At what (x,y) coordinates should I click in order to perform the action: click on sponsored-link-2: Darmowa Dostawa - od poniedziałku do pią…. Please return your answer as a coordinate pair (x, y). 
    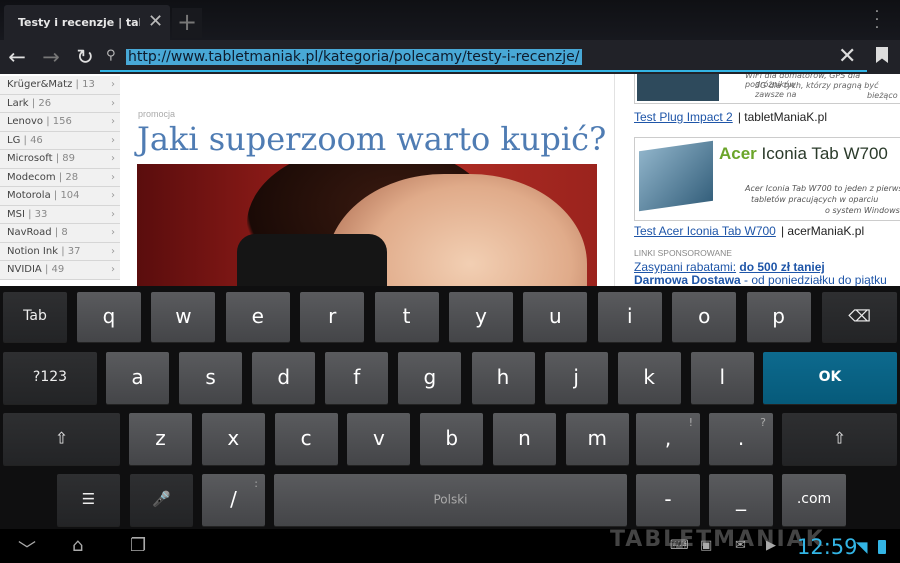
    Looking at the image, I should click on (760, 279).